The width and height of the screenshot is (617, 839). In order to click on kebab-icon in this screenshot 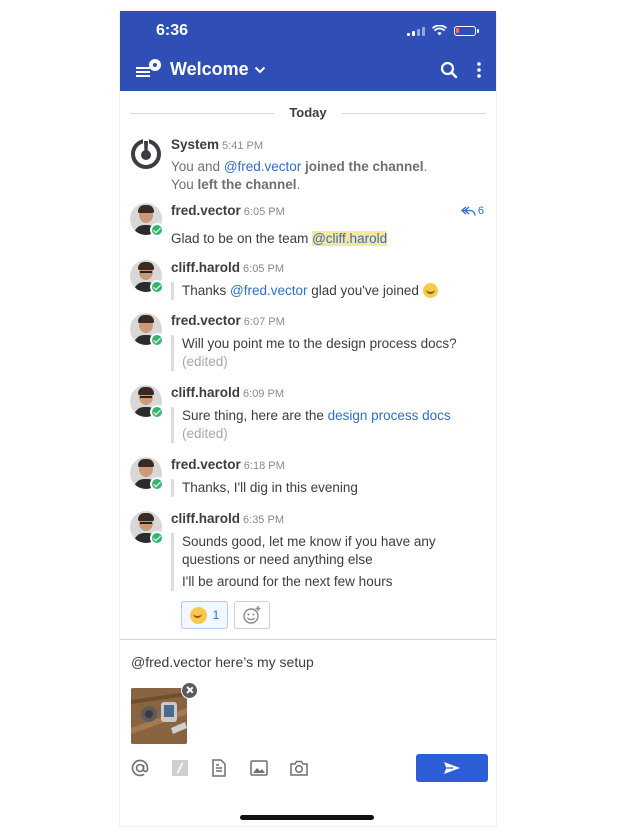, I will do `click(479, 70)`.